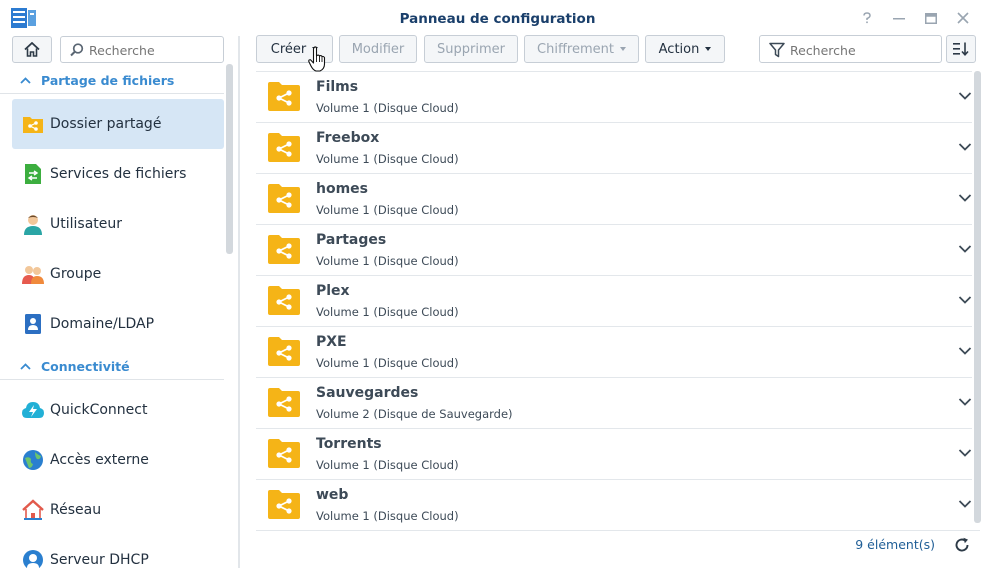  What do you see at coordinates (614, 199) in the screenshot?
I see `table-row: homes Volume 1 (Disque Cloud)` at bounding box center [614, 199].